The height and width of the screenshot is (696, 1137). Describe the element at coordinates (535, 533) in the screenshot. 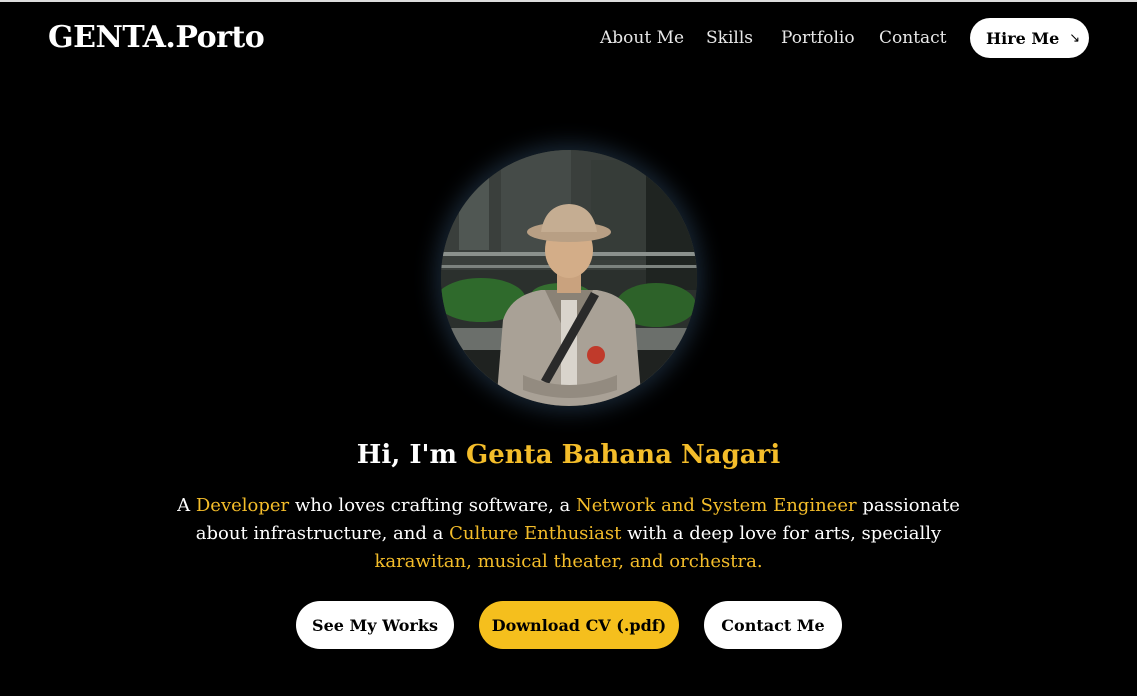

I see `desc-highlight-culture: Culture Enthusiast` at that location.